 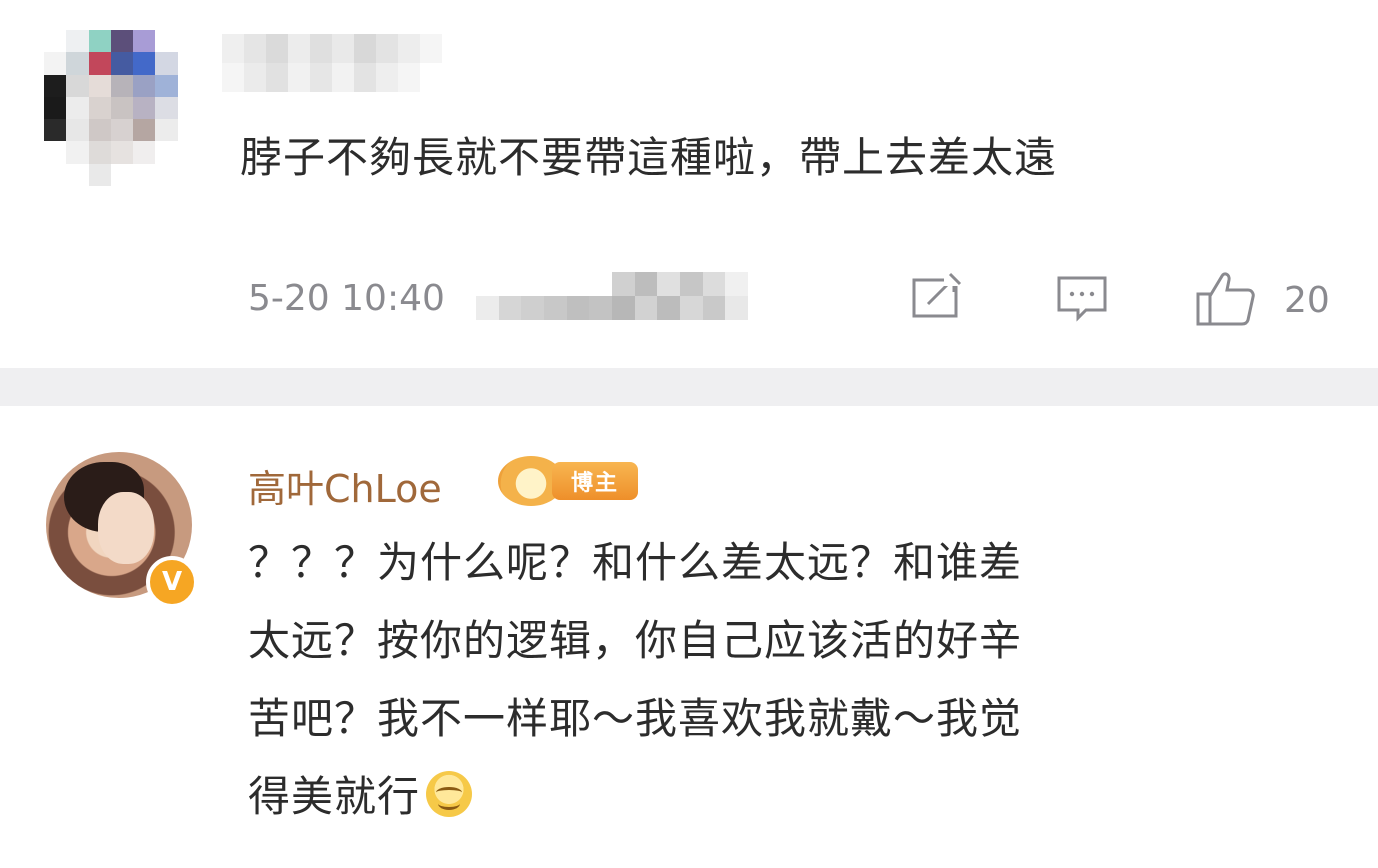 What do you see at coordinates (773, 797) in the screenshot?
I see `comment-line-last: 得美就行` at bounding box center [773, 797].